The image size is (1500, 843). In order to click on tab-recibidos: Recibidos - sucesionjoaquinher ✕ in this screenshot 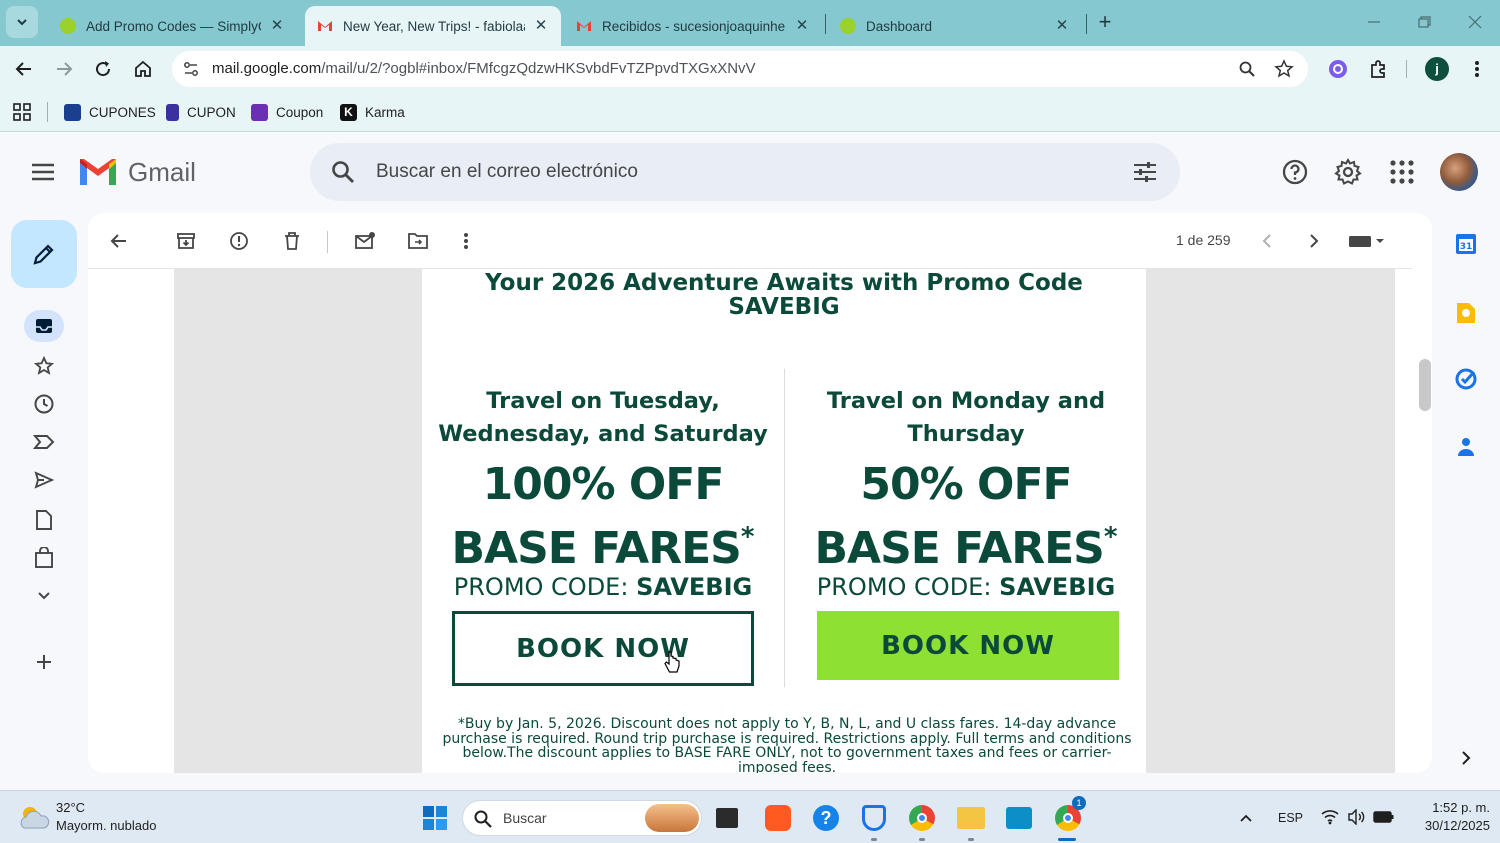, I will do `click(693, 26)`.